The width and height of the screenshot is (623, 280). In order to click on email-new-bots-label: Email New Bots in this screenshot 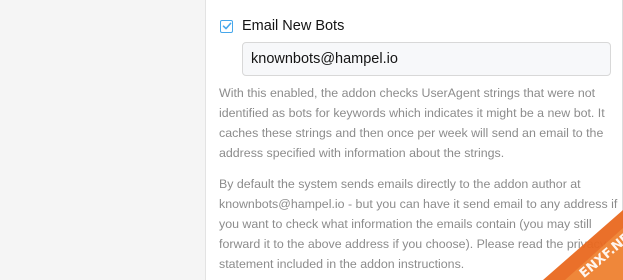, I will do `click(293, 26)`.